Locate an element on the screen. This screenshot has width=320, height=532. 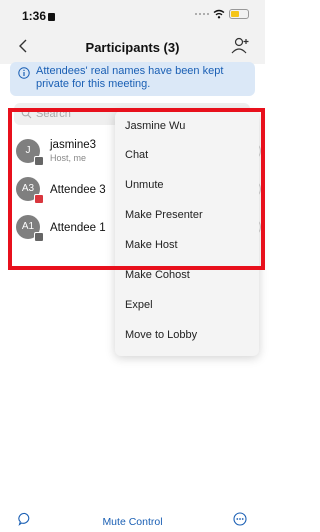
avatar: J is located at coordinates (30, 152).